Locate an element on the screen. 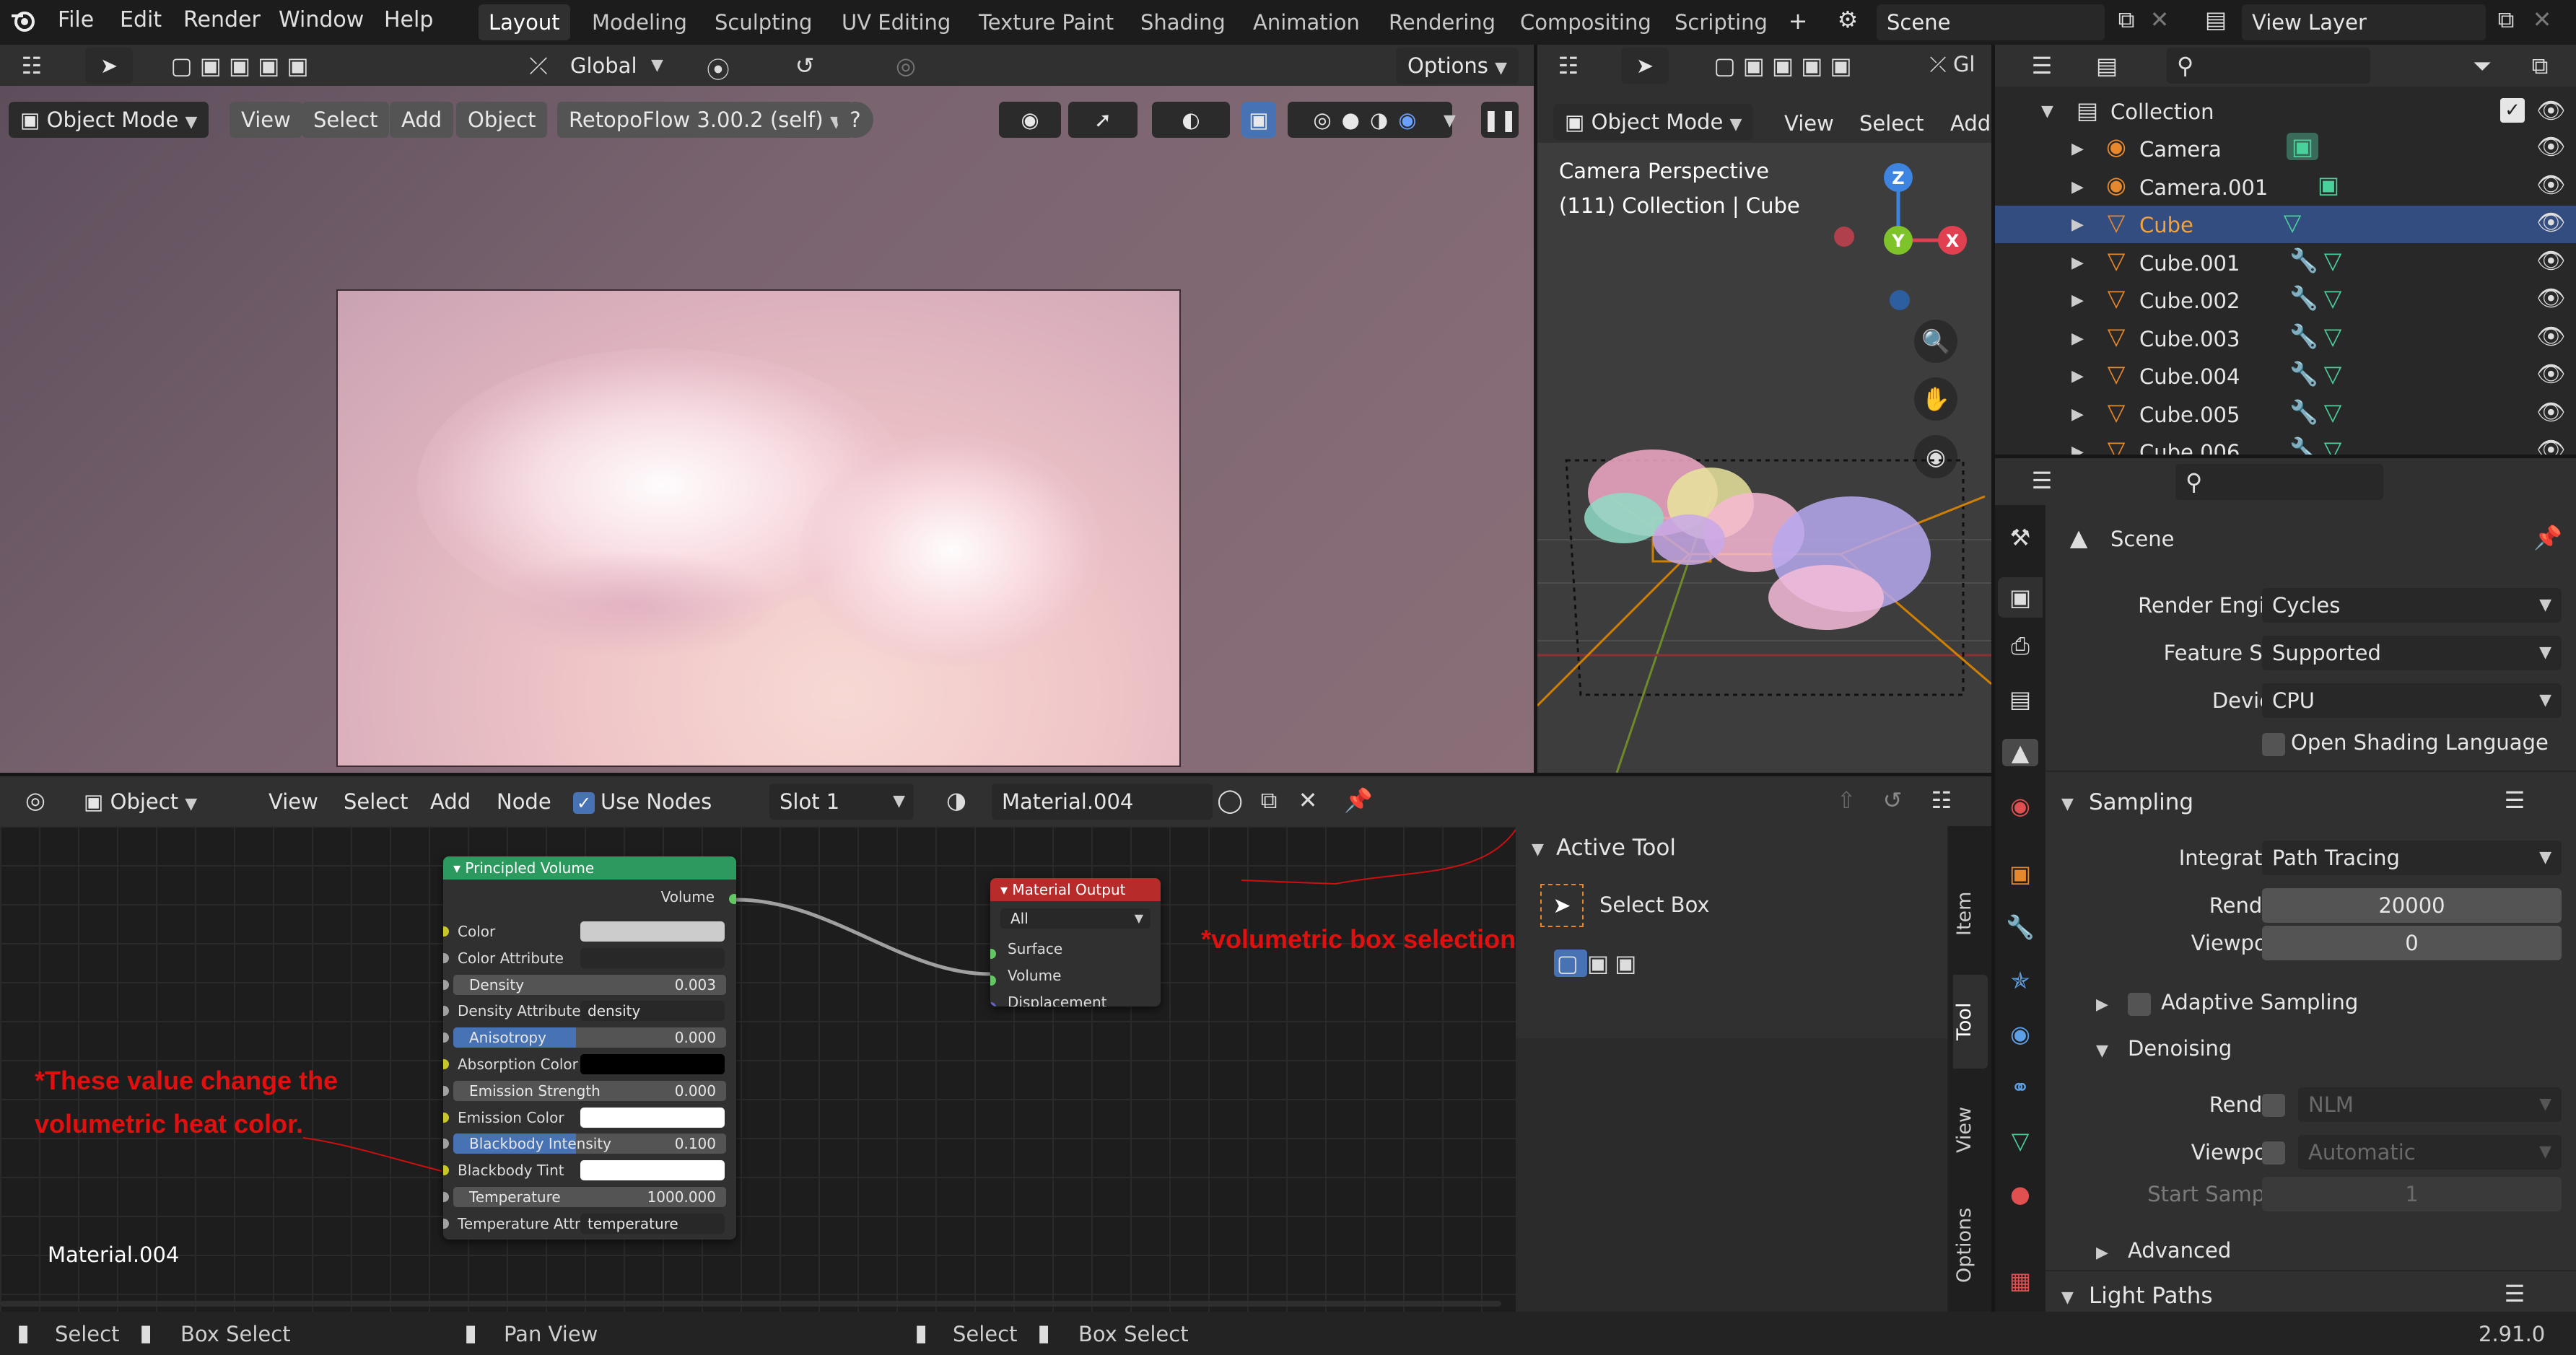 This screenshot has width=2576, height=1355. mini-select-tool-icon: ➤ is located at coordinates (1645, 66).